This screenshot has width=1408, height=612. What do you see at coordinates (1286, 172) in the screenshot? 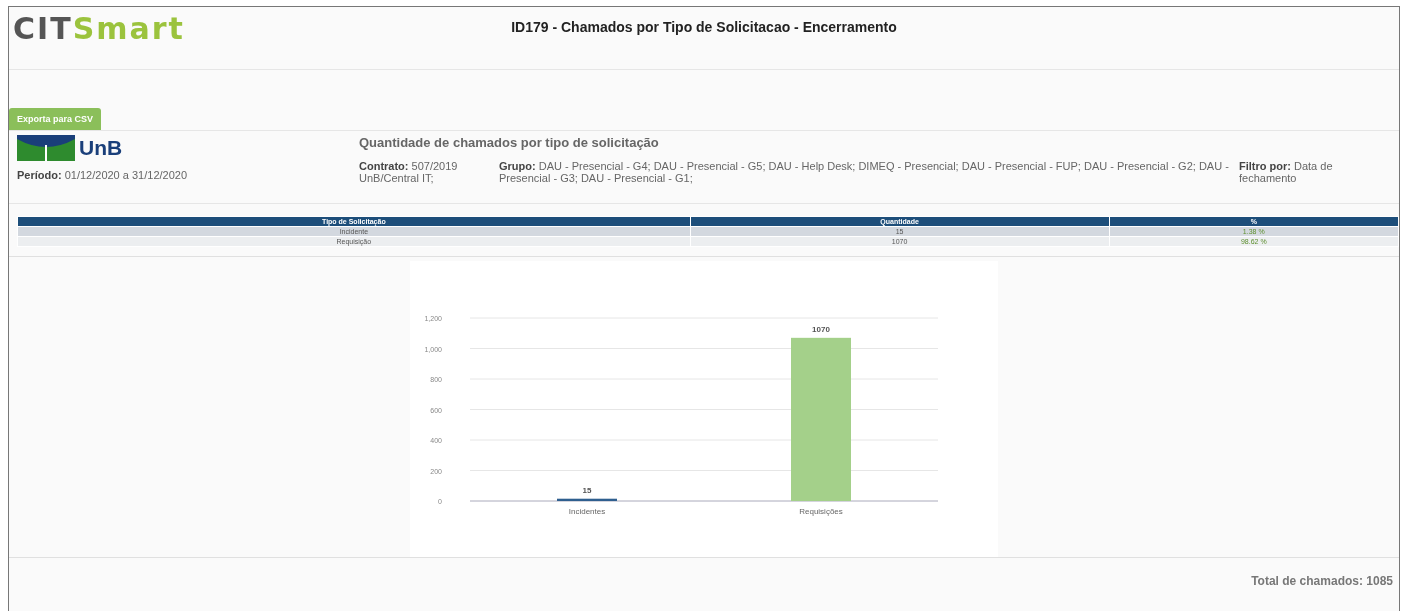
I see `filter-text: Filtro por: Data de fechamento` at bounding box center [1286, 172].